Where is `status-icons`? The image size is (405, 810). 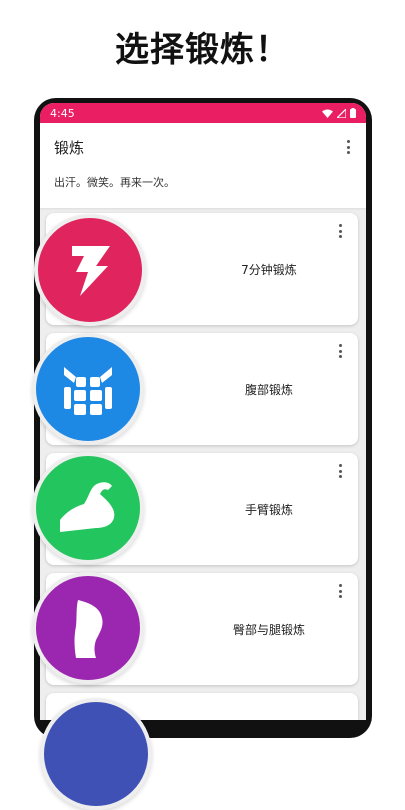
status-icons is located at coordinates (339, 113).